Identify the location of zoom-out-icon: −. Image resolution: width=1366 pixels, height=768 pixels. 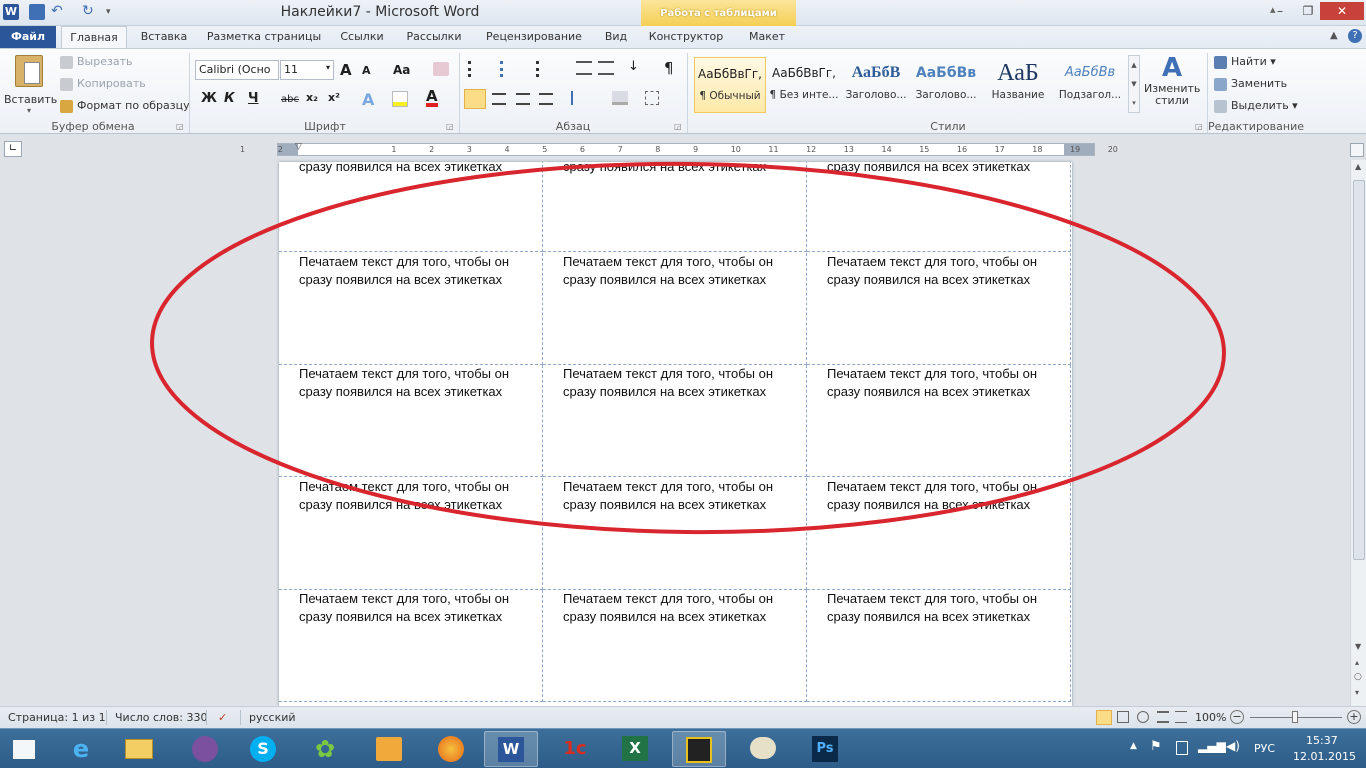
(1237, 717).